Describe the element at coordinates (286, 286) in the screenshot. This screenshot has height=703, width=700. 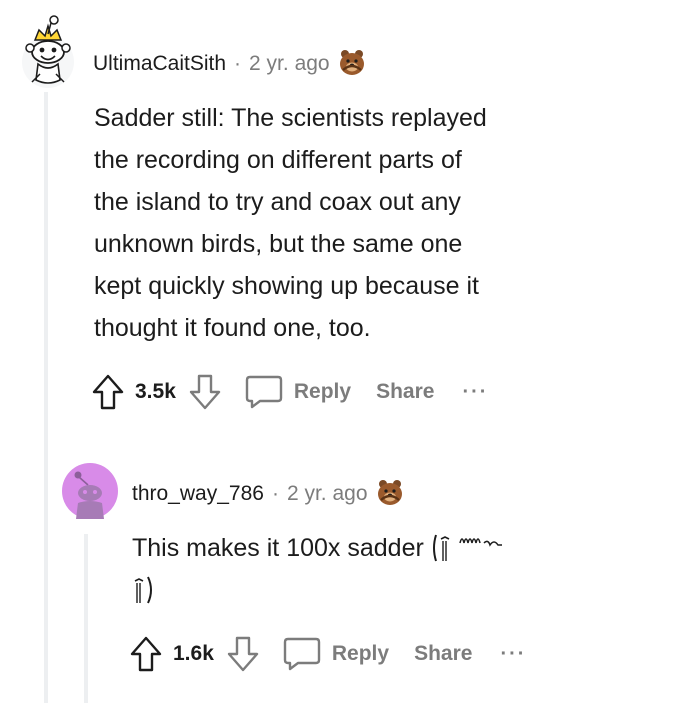
I see `comment-line: kept quickly showing up because it` at that location.